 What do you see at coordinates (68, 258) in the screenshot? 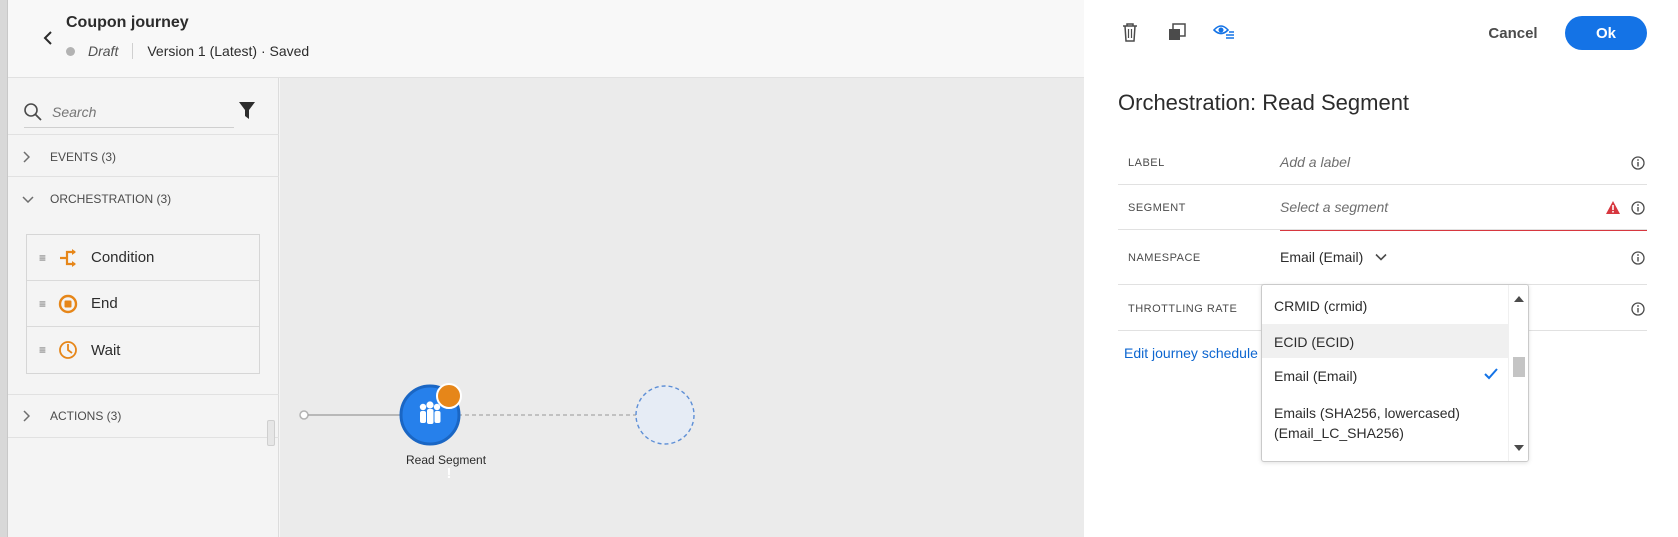
I see `condition-icon` at bounding box center [68, 258].